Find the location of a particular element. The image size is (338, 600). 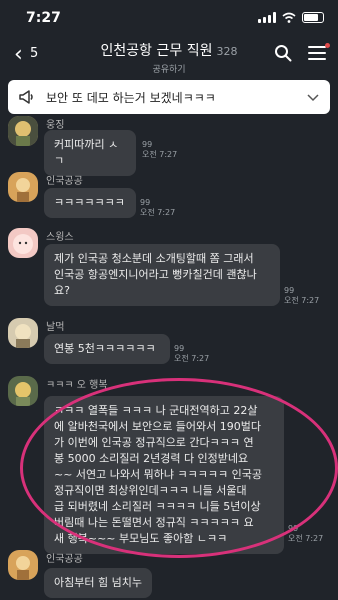

menu-icon is located at coordinates (319, 51).